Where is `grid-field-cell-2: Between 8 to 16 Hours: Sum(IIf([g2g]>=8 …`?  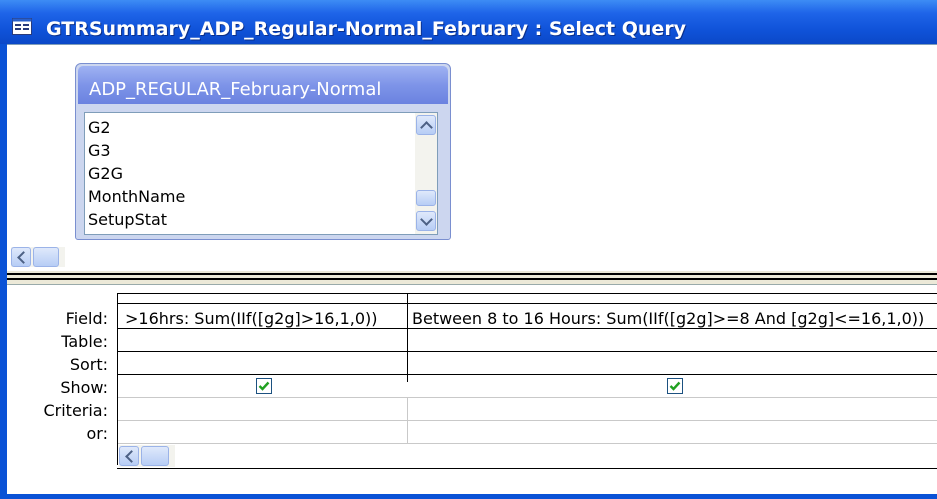
grid-field-cell-2: Between 8 to 16 Hours: Sum(IIf([g2g]>=8 … is located at coordinates (672, 318).